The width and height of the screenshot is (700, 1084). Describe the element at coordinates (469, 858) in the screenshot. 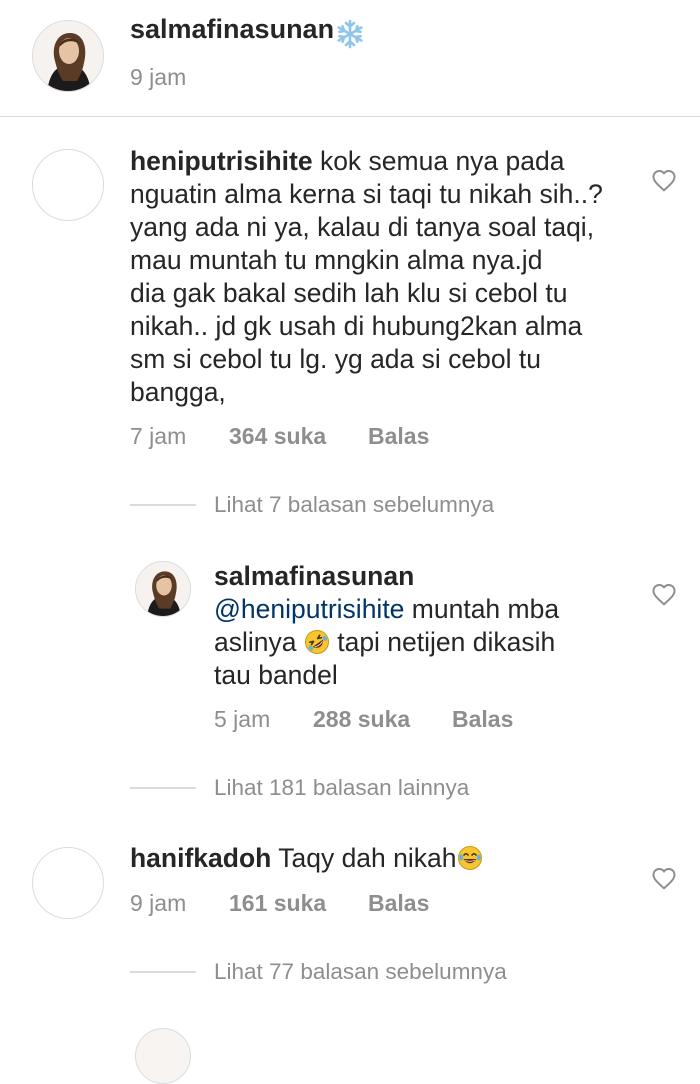

I see `joy-emoji-icon` at that location.